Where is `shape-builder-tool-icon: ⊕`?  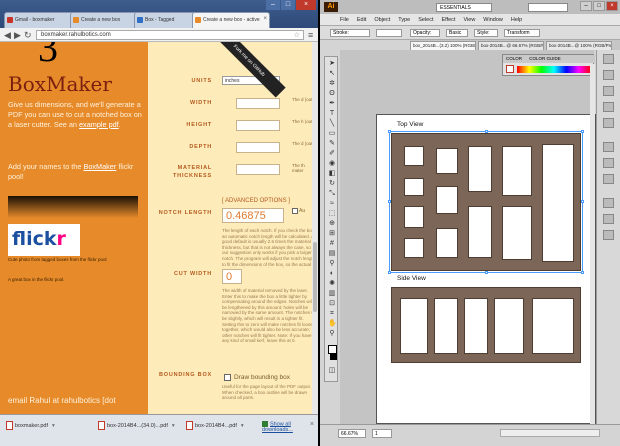 shape-builder-tool-icon: ⊕ is located at coordinates (332, 224).